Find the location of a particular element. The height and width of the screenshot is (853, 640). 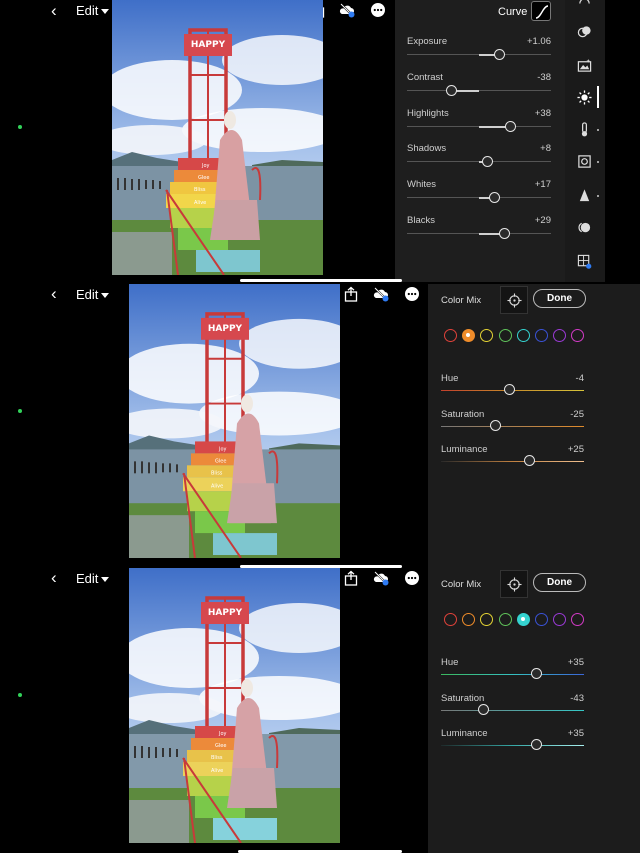

saturation-value: -25 is located at coordinates (577, 414).